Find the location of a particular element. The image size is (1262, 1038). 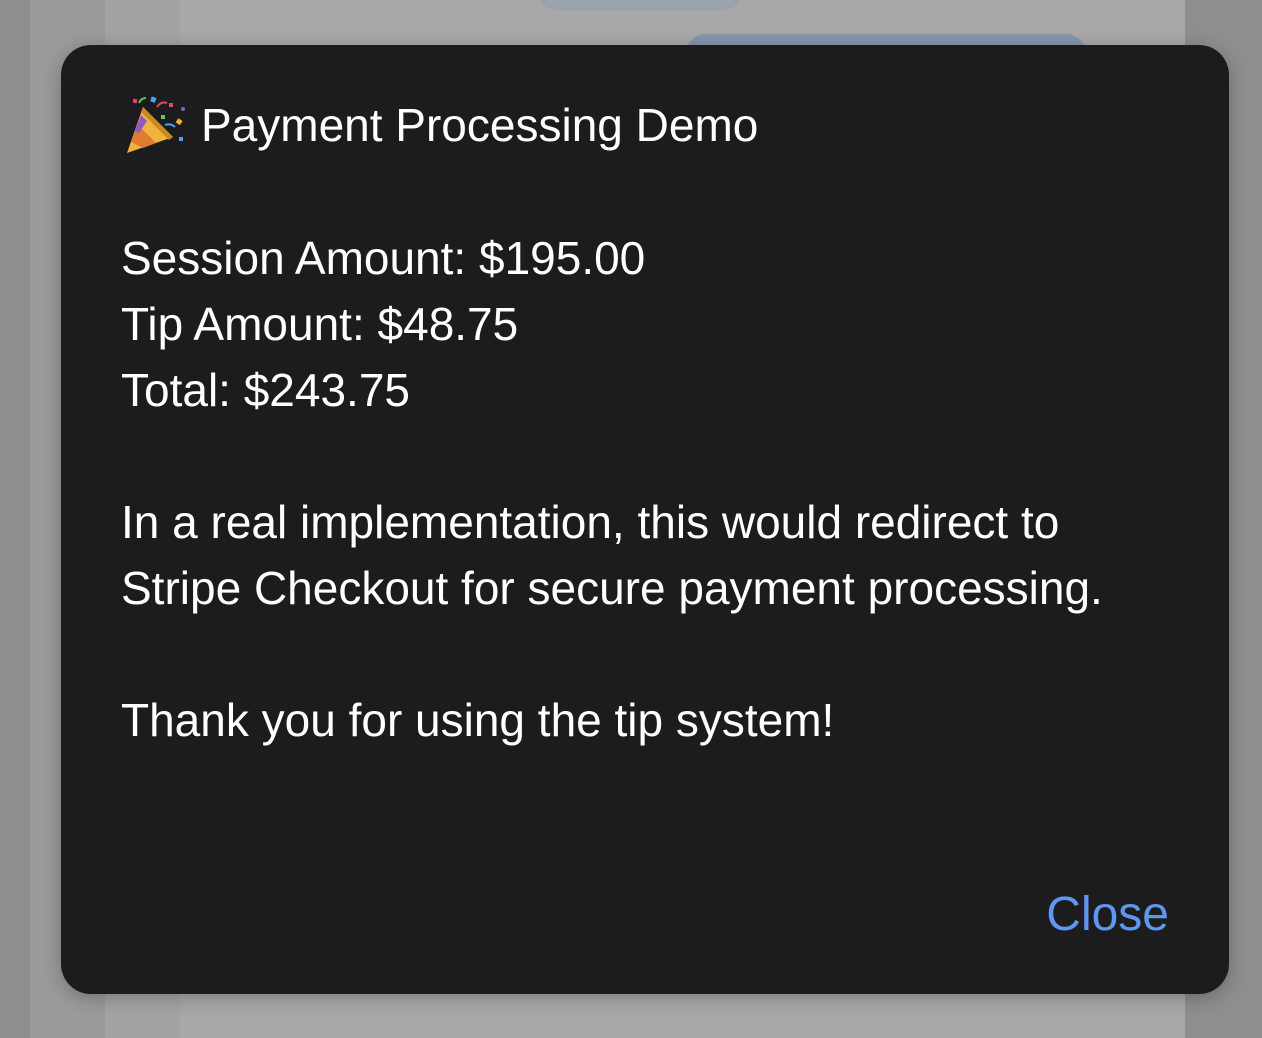

total-amount-text: Total: $243.75 is located at coordinates (266, 390).